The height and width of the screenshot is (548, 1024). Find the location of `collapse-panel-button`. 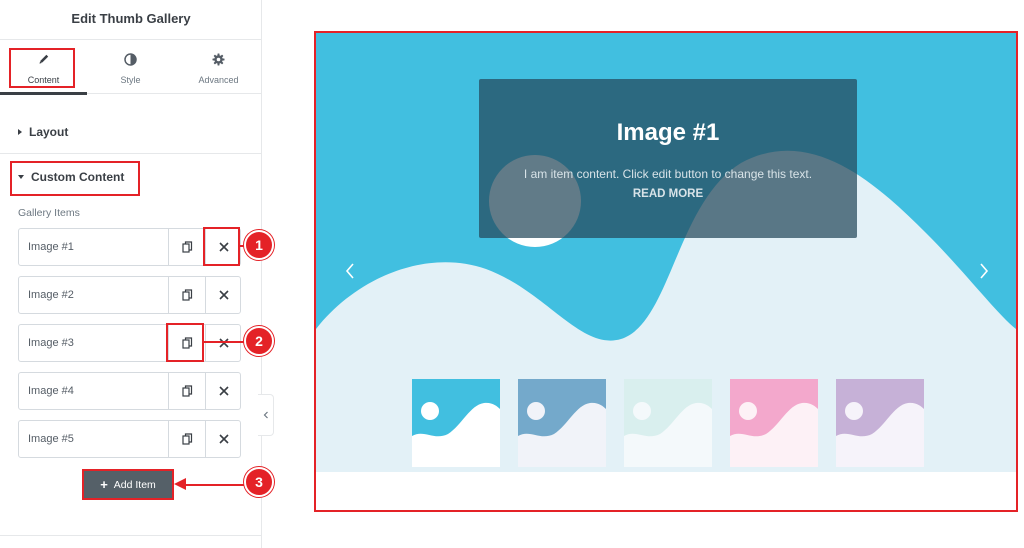

collapse-panel-button is located at coordinates (266, 415).